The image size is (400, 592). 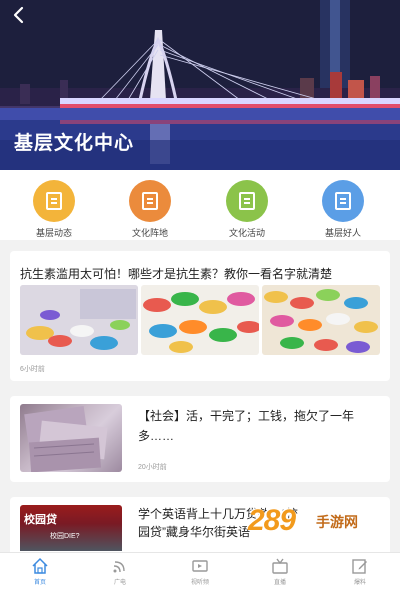 I want to click on tab-label: 视听频, so click(x=199, y=583).